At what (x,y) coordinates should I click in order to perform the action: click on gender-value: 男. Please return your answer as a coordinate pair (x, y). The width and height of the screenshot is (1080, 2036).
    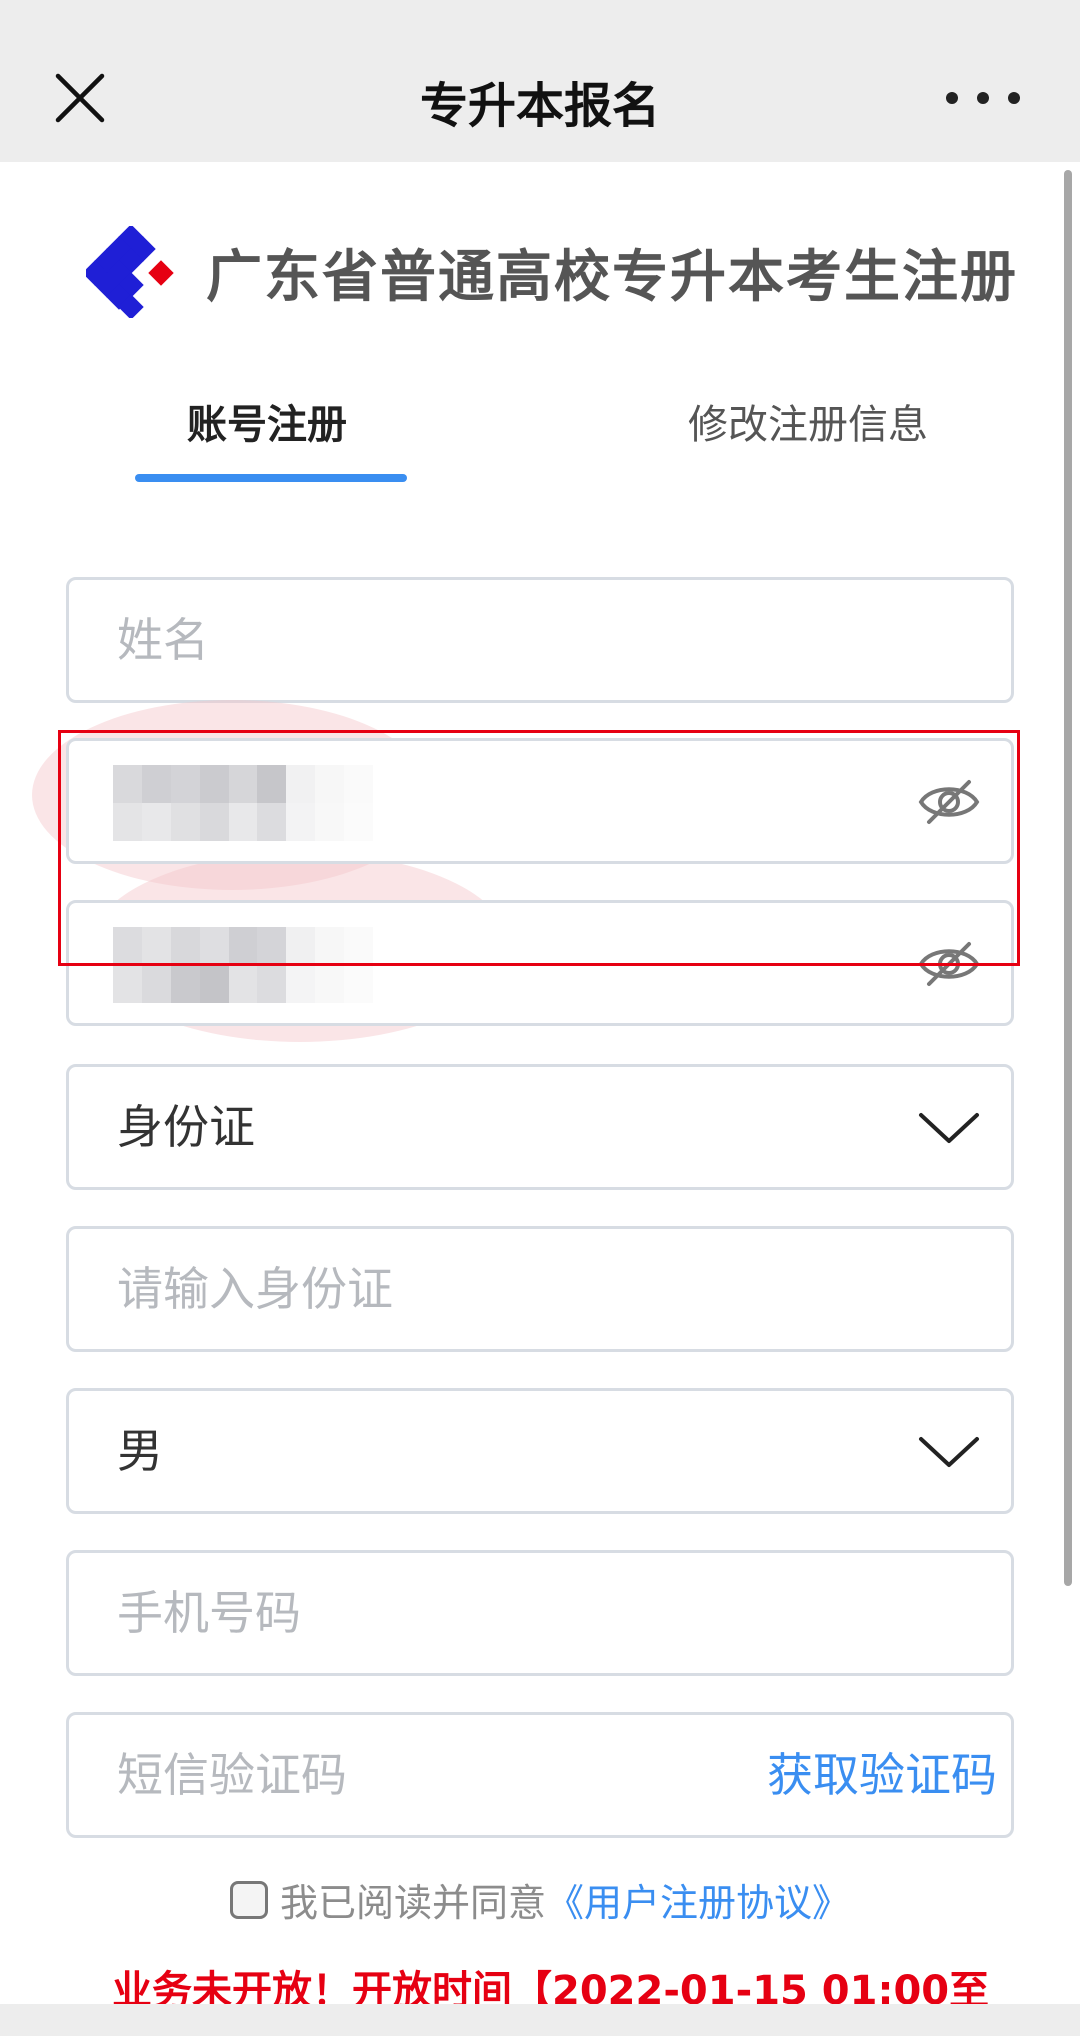
    Looking at the image, I should click on (140, 1451).